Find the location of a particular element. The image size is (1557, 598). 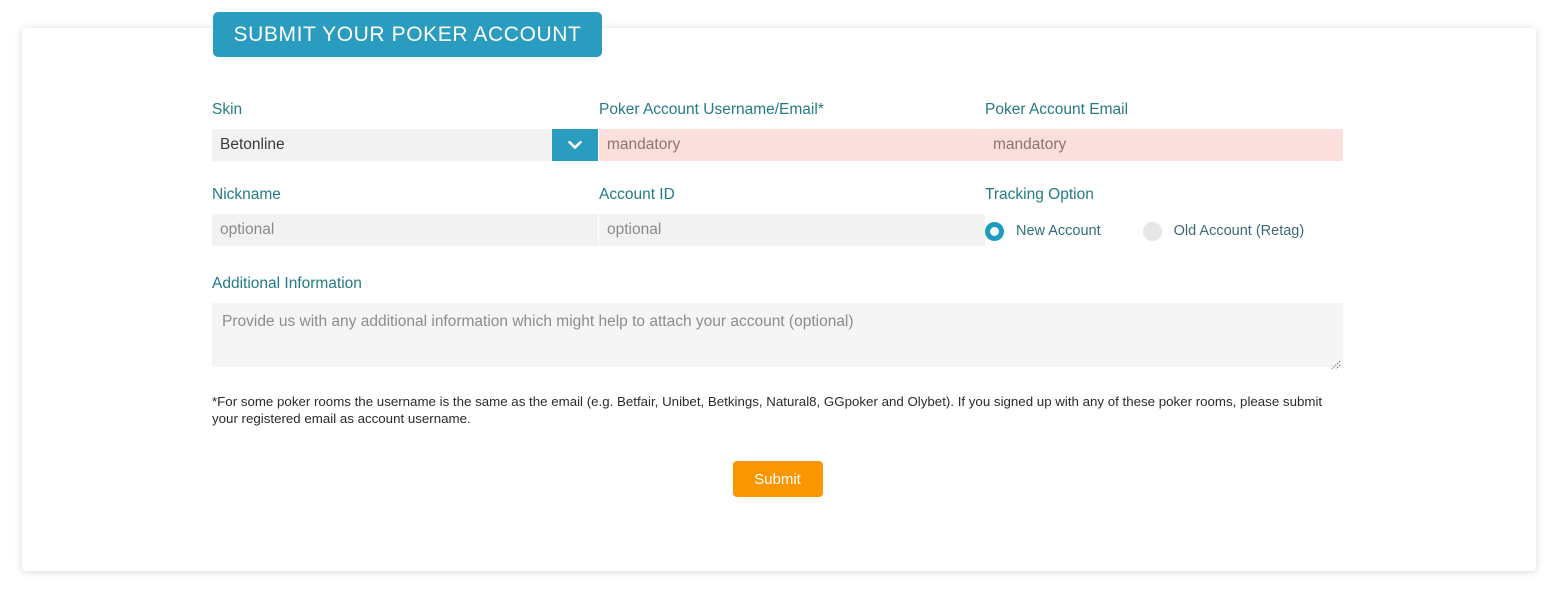

submit-button: Submit is located at coordinates (777, 479).